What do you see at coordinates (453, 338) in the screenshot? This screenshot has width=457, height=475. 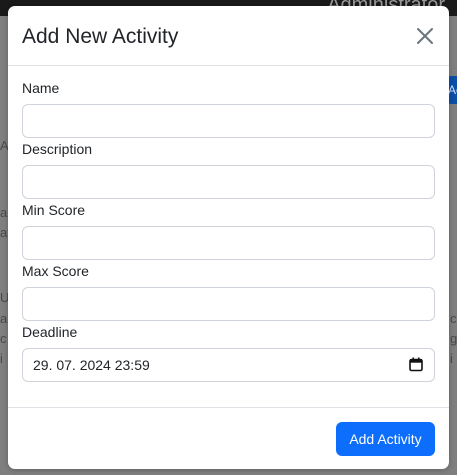 I see `background-text: g` at bounding box center [453, 338].